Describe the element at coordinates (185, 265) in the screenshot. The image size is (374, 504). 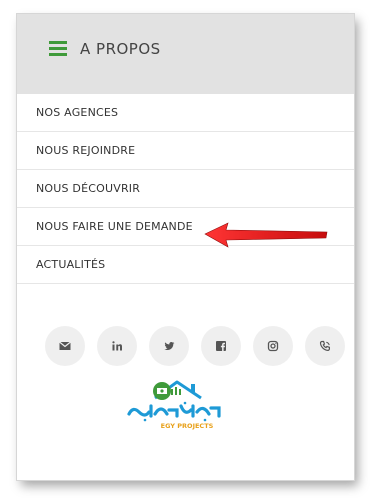
I see `menu-item-actualites: ACTUALITÉS` at that location.